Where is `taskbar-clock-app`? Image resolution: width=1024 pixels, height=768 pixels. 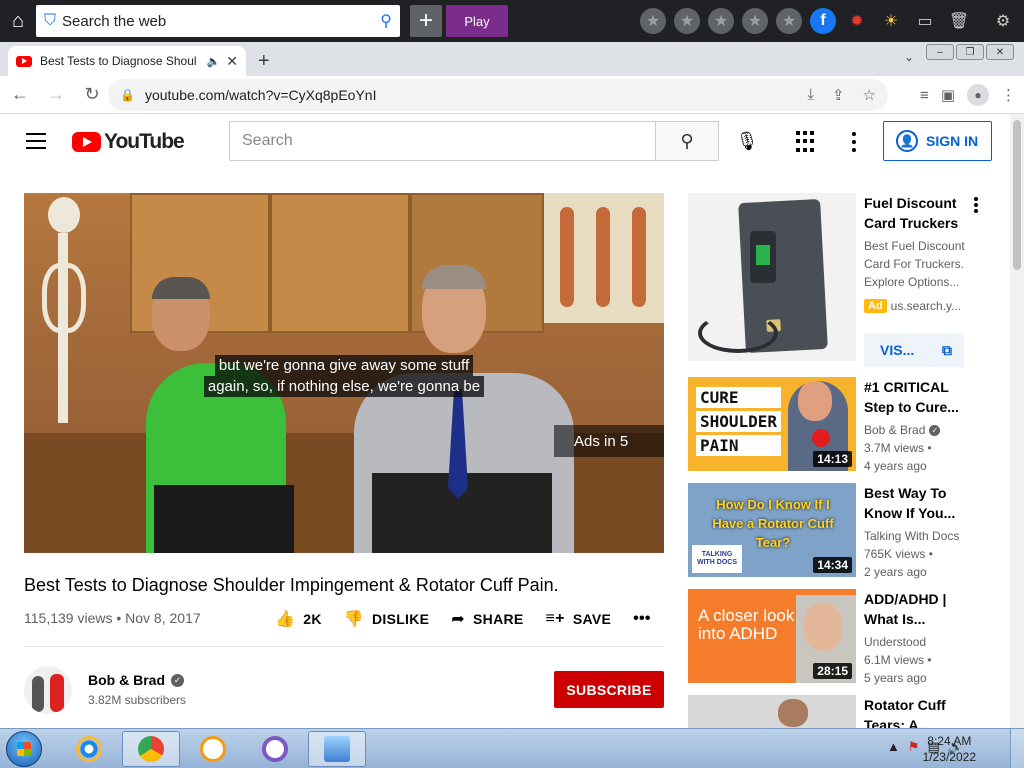
taskbar-clock-app is located at coordinates (213, 749).